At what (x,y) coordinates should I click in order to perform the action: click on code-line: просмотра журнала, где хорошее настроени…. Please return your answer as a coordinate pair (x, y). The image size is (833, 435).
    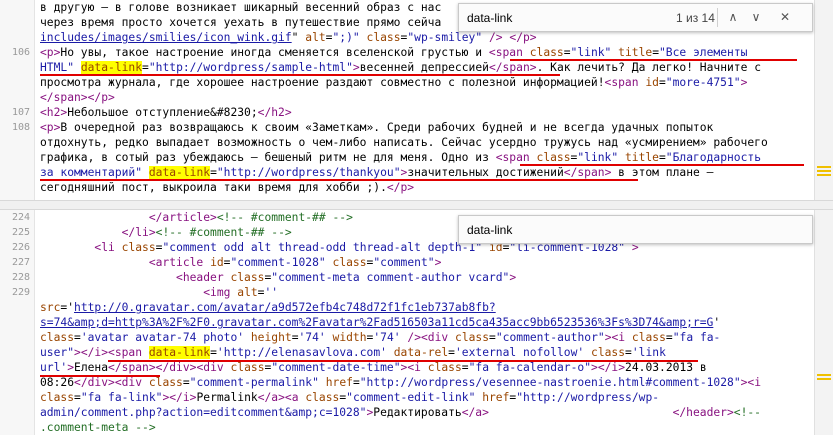
    Looking at the image, I should click on (426, 82).